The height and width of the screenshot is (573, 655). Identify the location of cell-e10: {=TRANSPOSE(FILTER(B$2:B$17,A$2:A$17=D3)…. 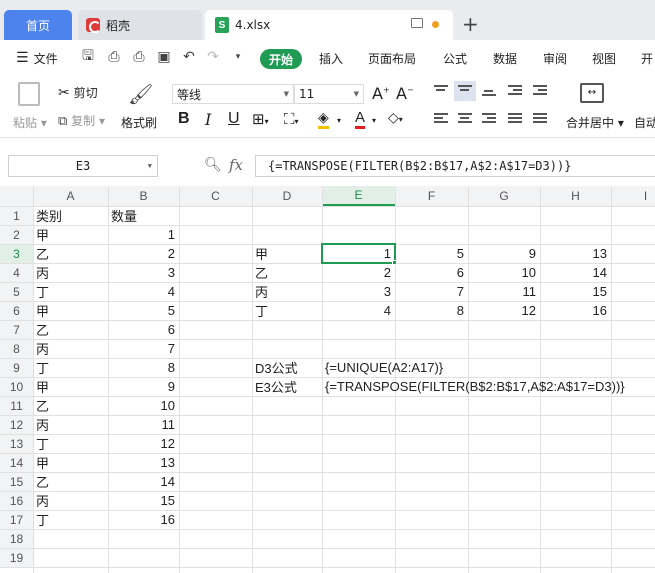
(473, 386).